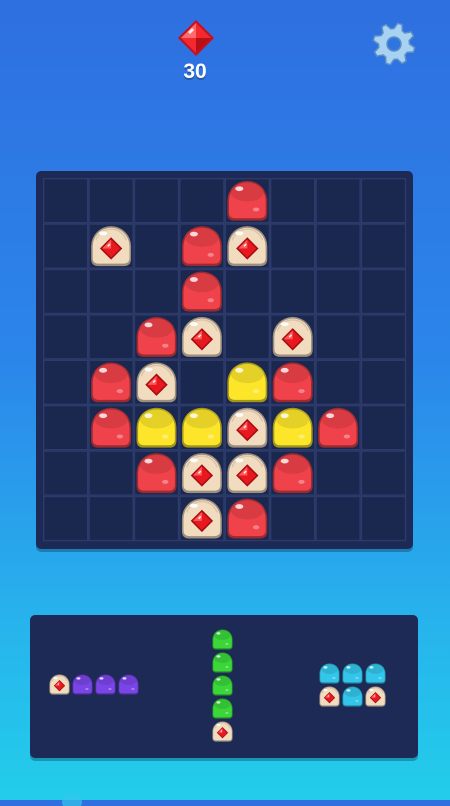 The width and height of the screenshot is (450, 806). Describe the element at coordinates (72, 799) in the screenshot. I see `partial-block-offscreen` at that location.